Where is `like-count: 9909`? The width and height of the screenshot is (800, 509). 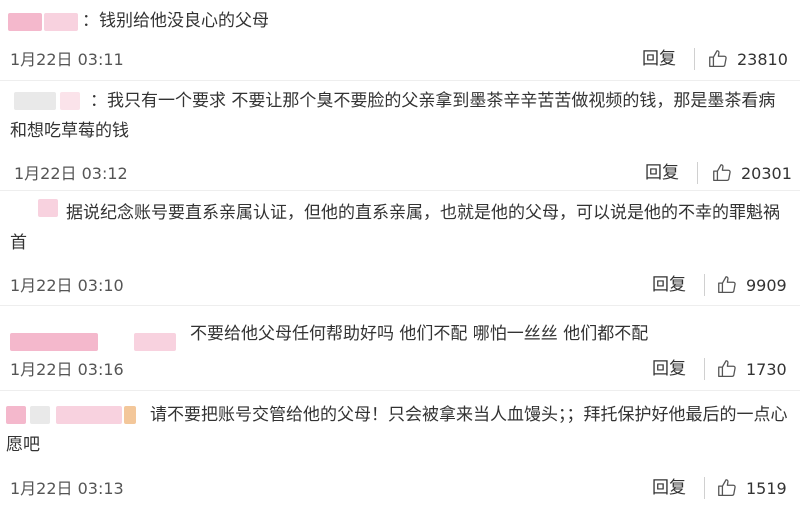
like-count: 9909 is located at coordinates (766, 285).